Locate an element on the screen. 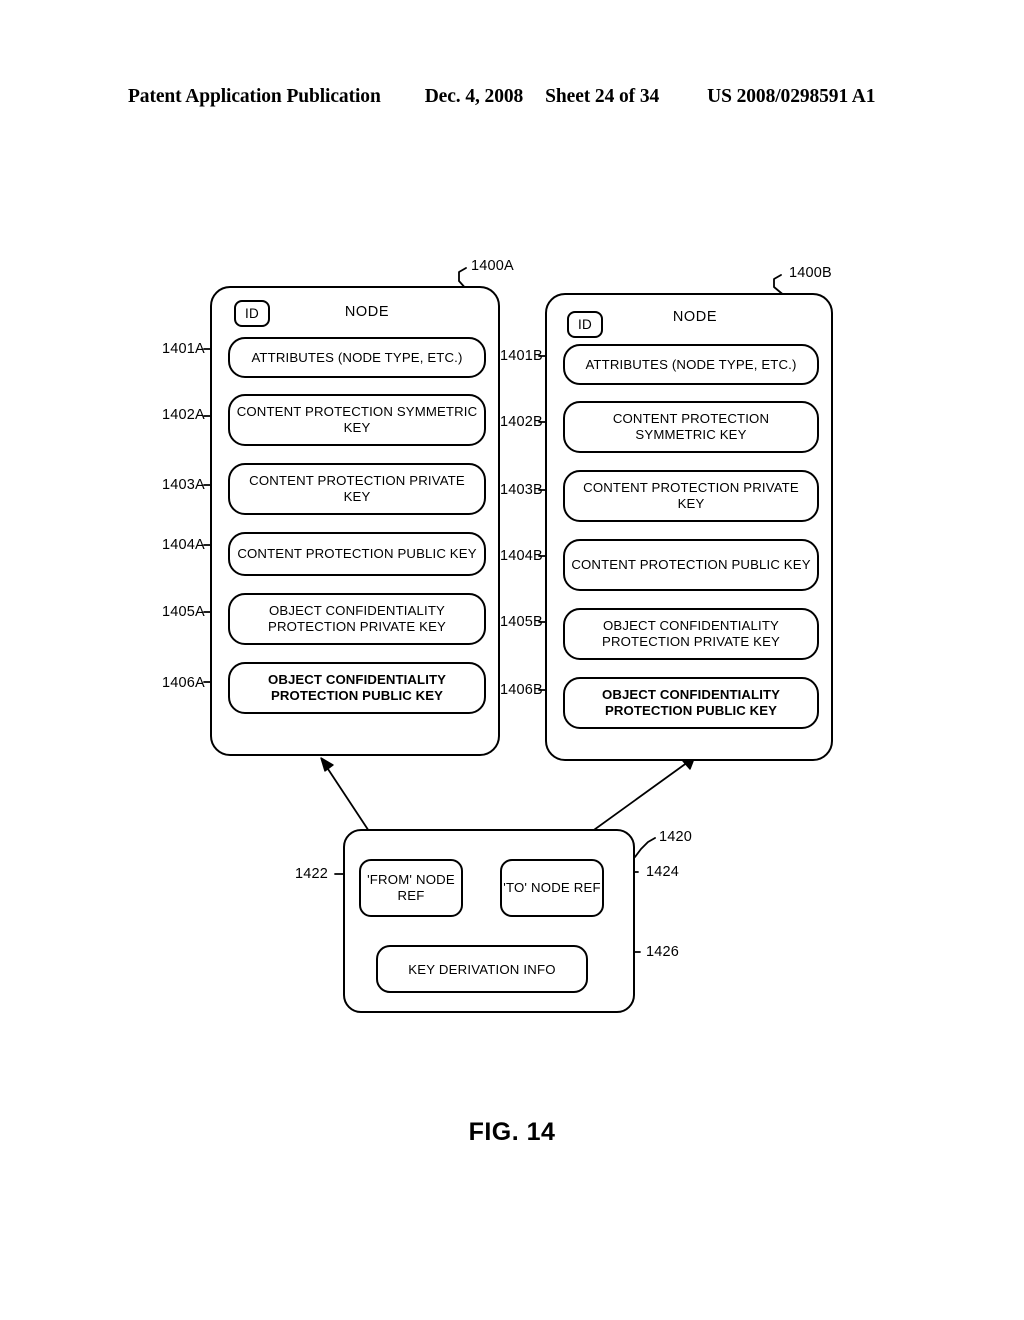 Image resolution: width=1024 pixels, height=1320 pixels. ref-numeral-1400a: 1400A is located at coordinates (492, 266).